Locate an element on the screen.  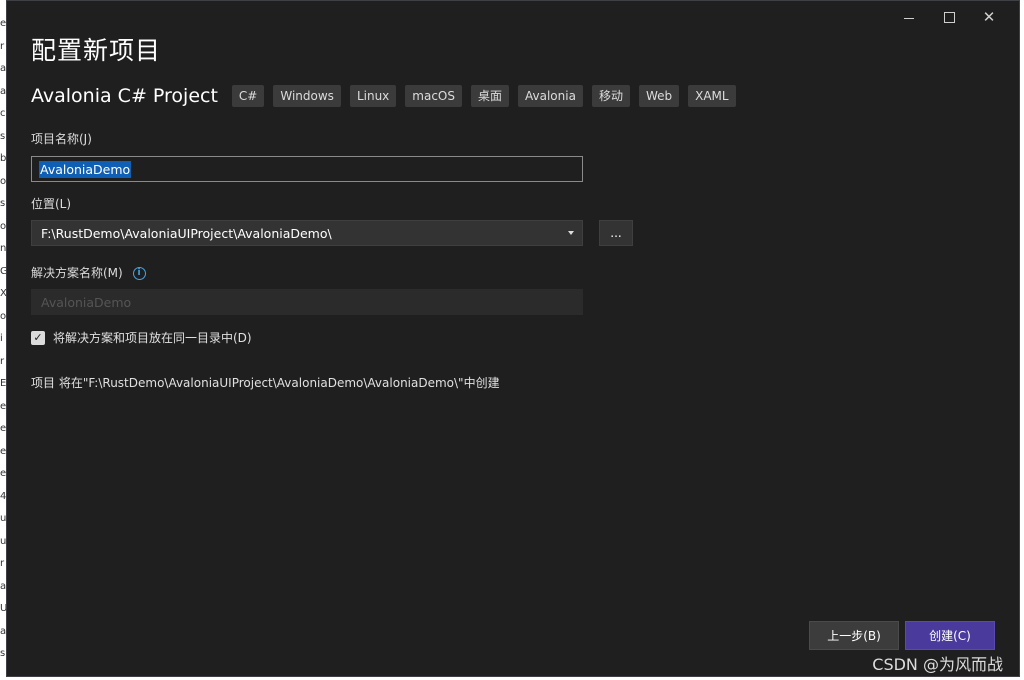
solution-name-input: AvaloniaDemo is located at coordinates (307, 302).